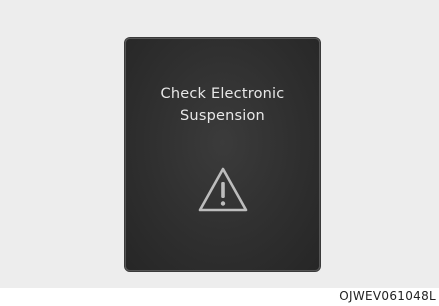 This screenshot has height=306, width=439. Describe the element at coordinates (222, 94) in the screenshot. I see `warning-message-line-1: Check Electronic` at that location.